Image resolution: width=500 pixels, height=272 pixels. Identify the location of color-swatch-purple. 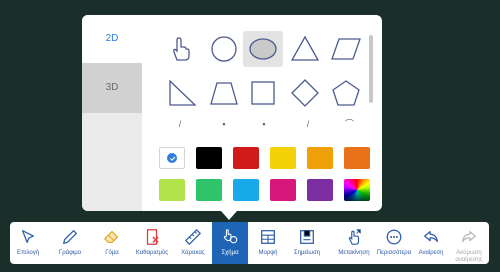
(320, 190).